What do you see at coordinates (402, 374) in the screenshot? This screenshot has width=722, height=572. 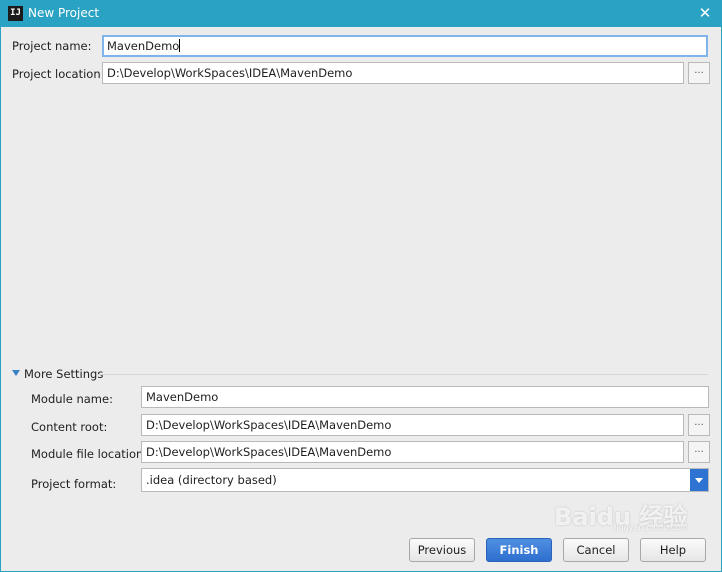 I see `section-divider` at bounding box center [402, 374].